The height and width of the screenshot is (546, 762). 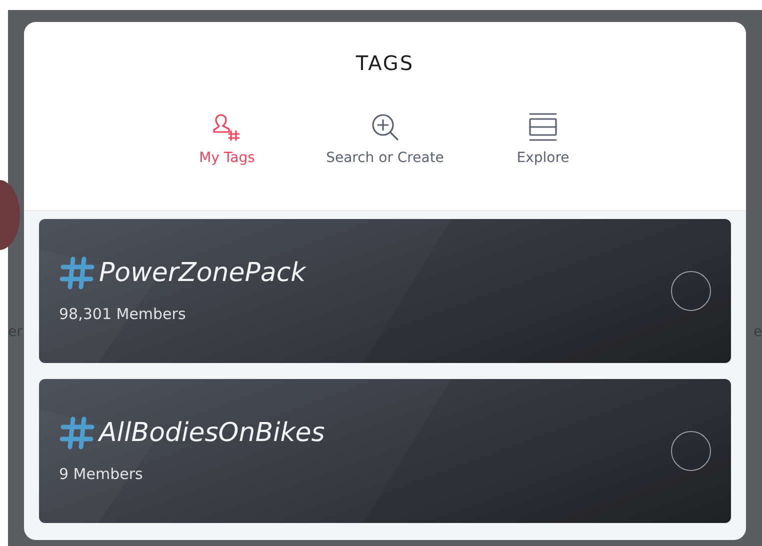 I want to click on tag-name: AllBodiesOnBikes, so click(x=212, y=433).